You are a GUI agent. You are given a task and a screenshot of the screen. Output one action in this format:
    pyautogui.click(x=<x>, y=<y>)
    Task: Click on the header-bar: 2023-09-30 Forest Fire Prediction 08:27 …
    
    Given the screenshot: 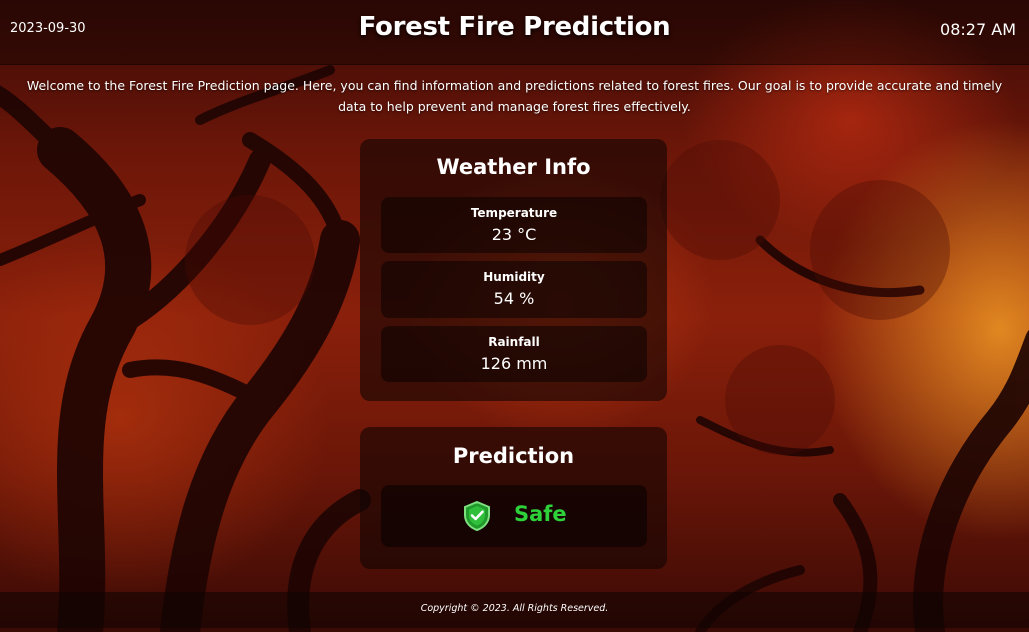 What is the action you would take?
    pyautogui.click(x=514, y=32)
    